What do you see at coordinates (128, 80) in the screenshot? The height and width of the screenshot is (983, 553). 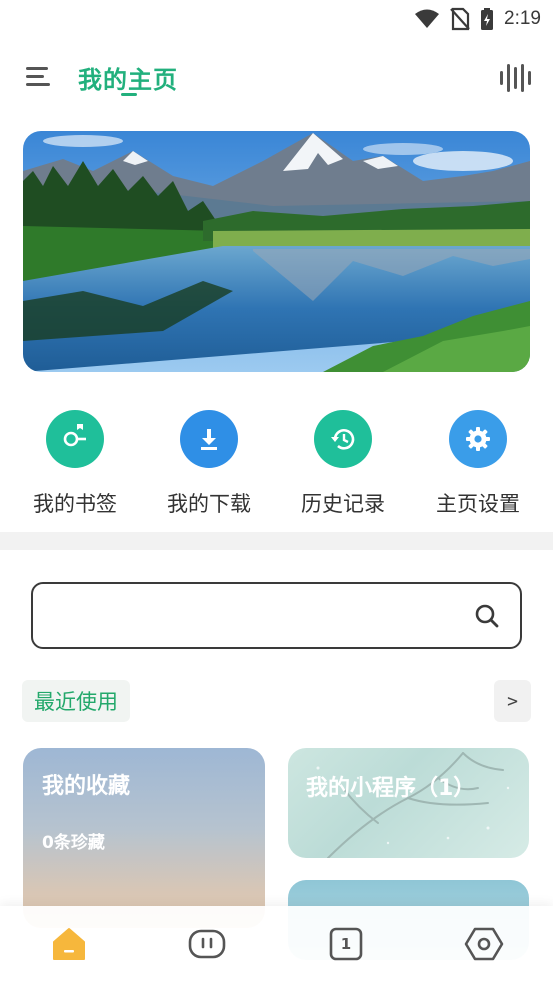 I see `page-title: 我的主页` at bounding box center [128, 80].